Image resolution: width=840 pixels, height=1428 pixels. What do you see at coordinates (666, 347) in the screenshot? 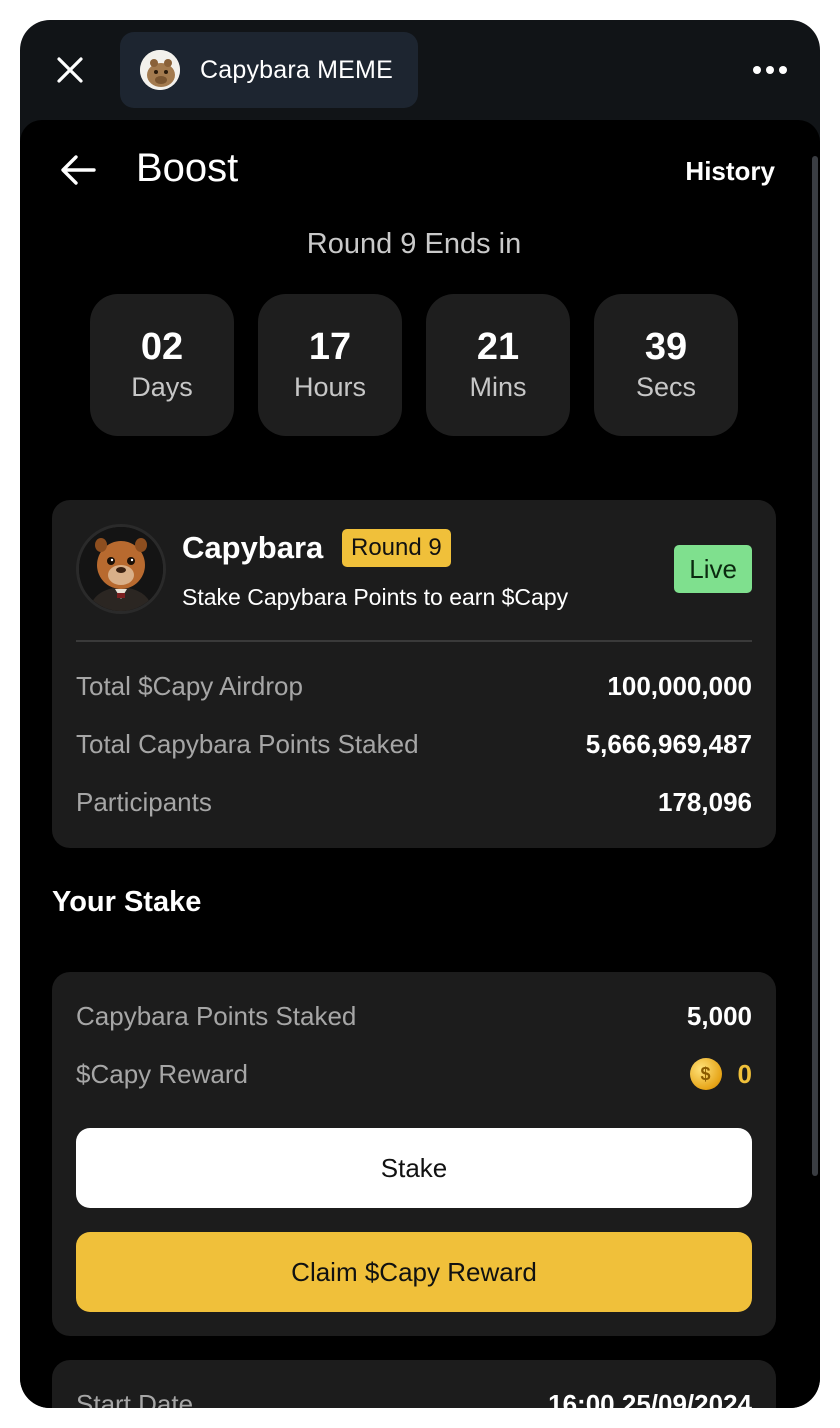
I see `countdown-value: 39` at bounding box center [666, 347].